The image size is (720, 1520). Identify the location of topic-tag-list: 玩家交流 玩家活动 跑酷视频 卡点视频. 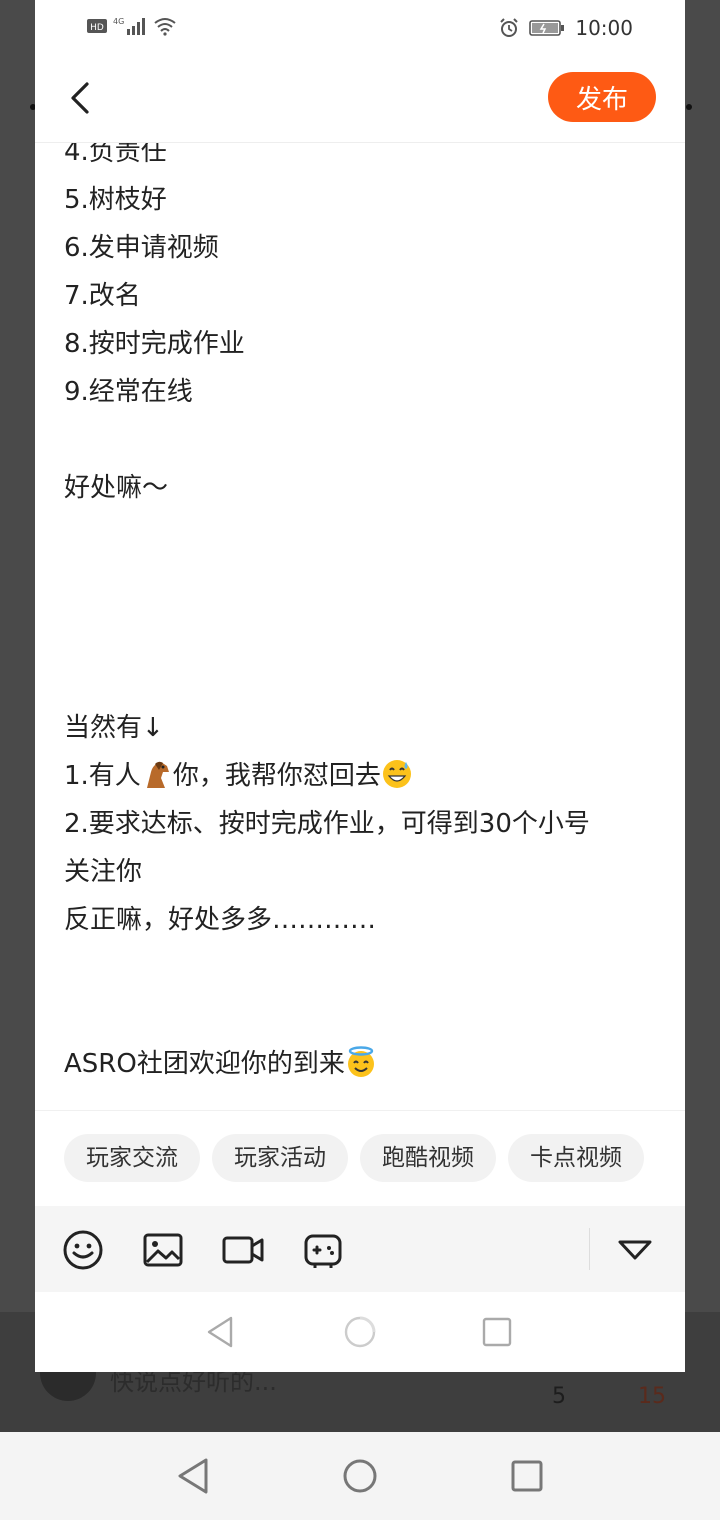
(360, 1159).